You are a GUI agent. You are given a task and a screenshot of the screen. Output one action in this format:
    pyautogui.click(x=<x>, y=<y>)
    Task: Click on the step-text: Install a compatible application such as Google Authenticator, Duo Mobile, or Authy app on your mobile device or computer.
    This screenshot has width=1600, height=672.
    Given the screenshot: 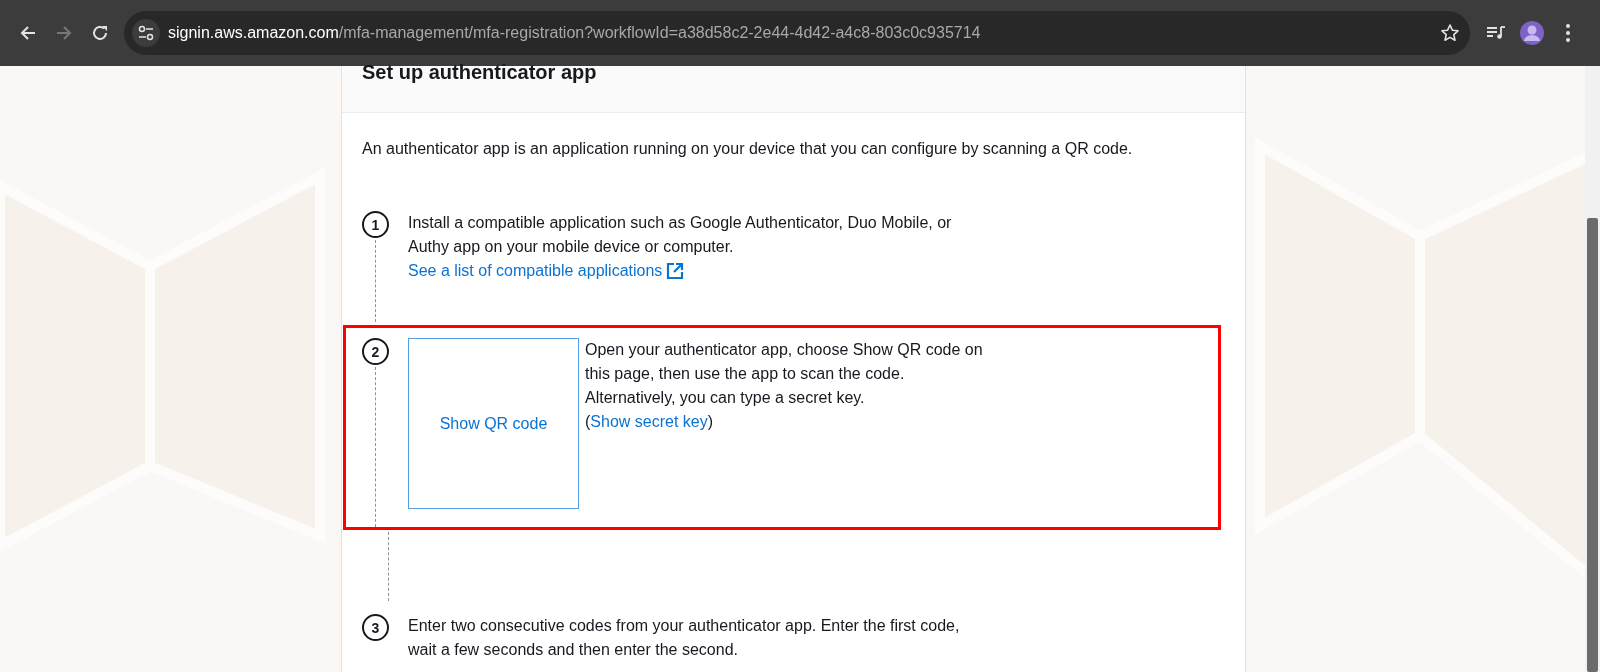 What is the action you would take?
    pyautogui.click(x=680, y=235)
    